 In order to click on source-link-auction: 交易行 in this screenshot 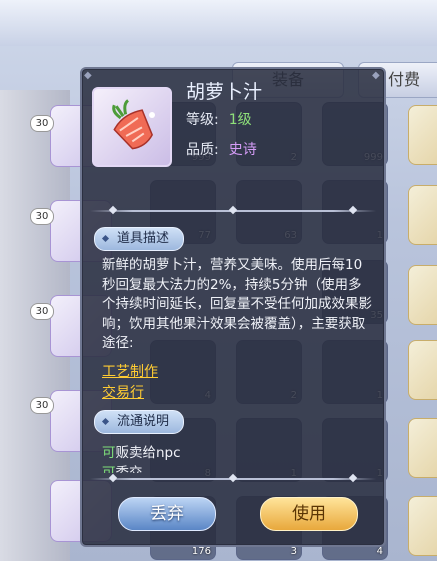, I will do `click(123, 392)`.